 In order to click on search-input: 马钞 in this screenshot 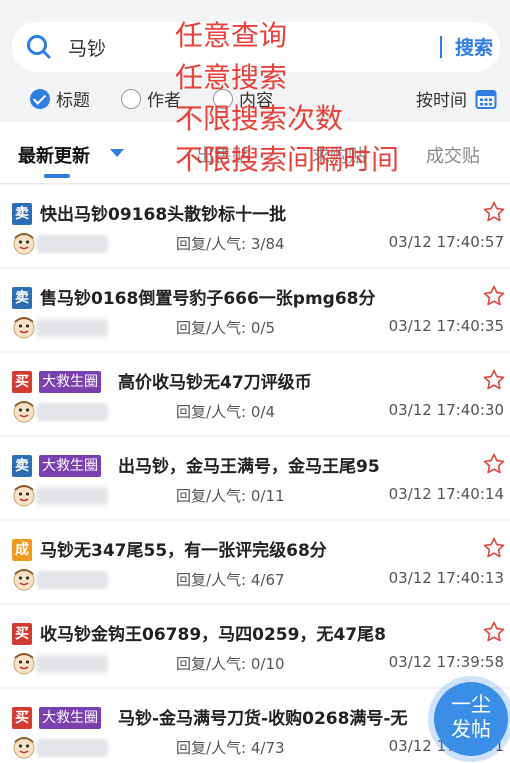, I will do `click(87, 47)`.